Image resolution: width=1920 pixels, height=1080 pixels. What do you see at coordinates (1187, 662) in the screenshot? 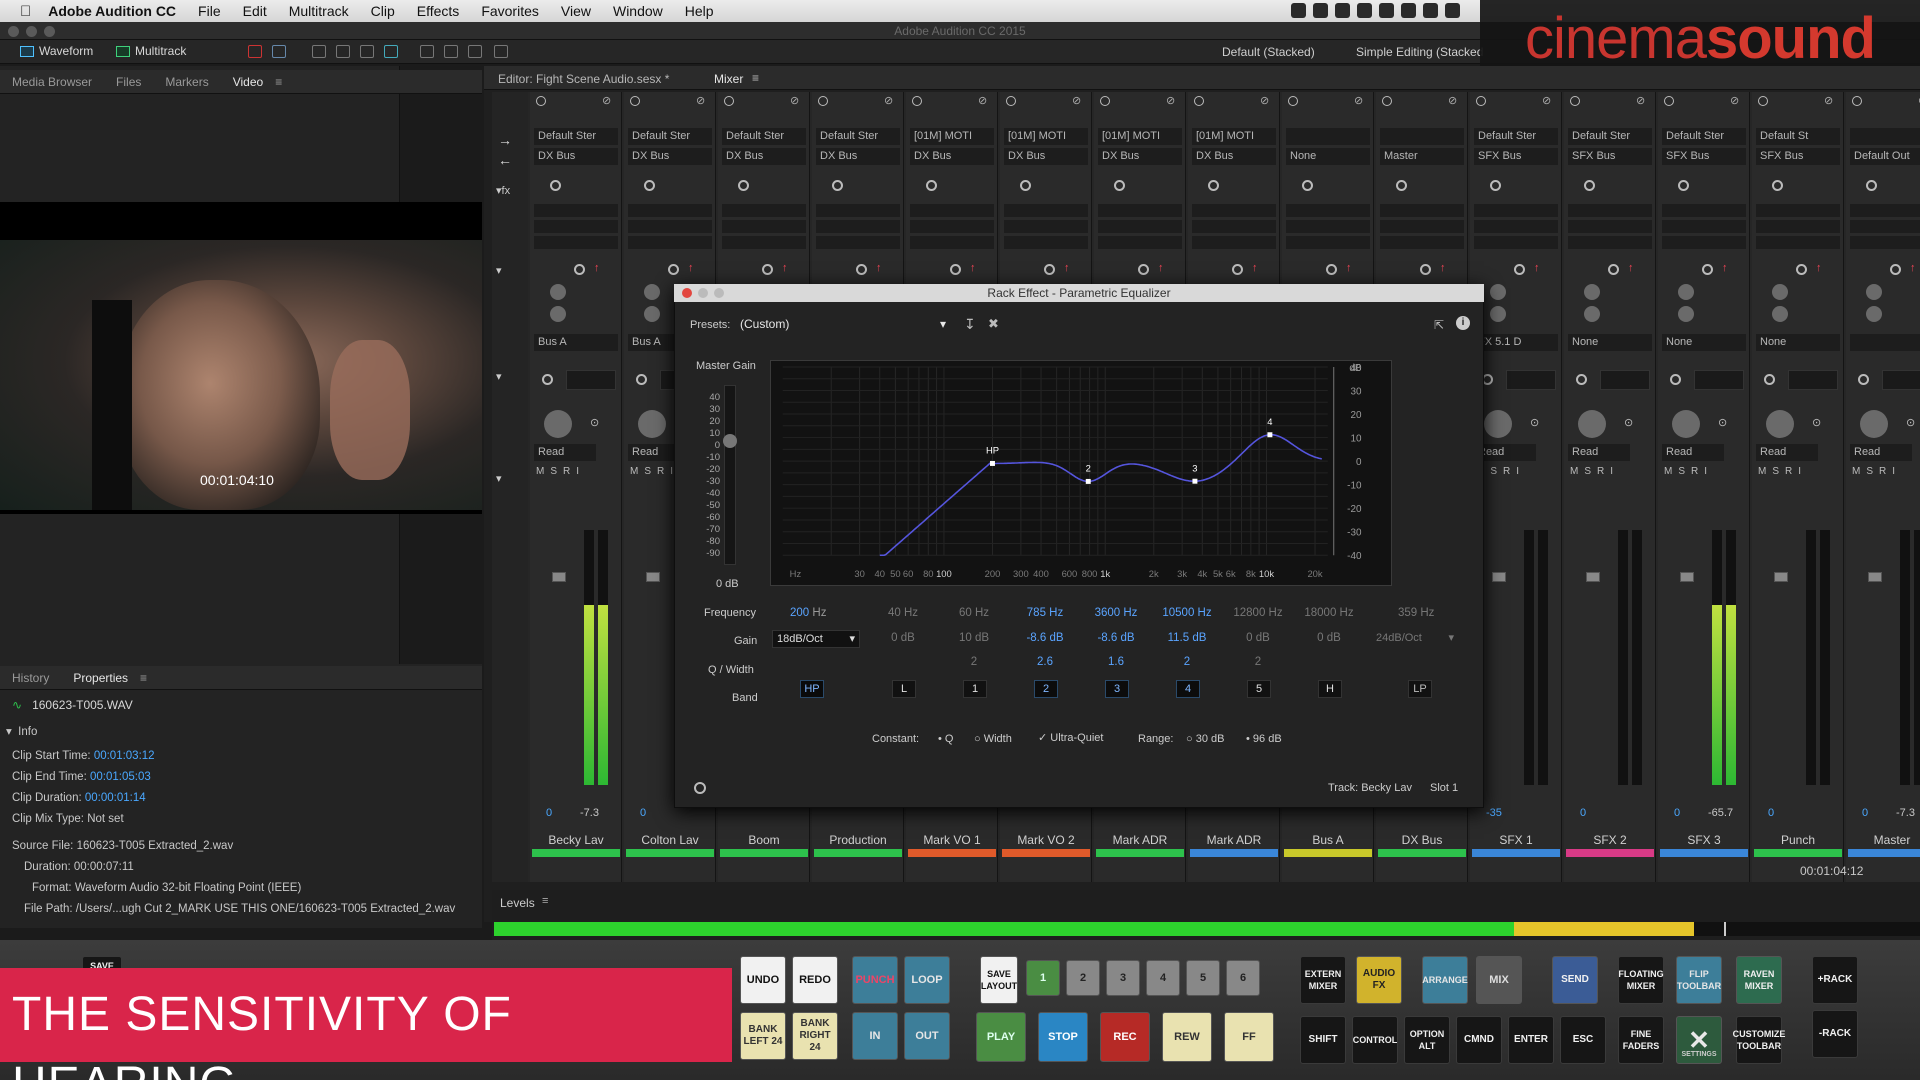
I see `band-q-value: 2` at bounding box center [1187, 662].